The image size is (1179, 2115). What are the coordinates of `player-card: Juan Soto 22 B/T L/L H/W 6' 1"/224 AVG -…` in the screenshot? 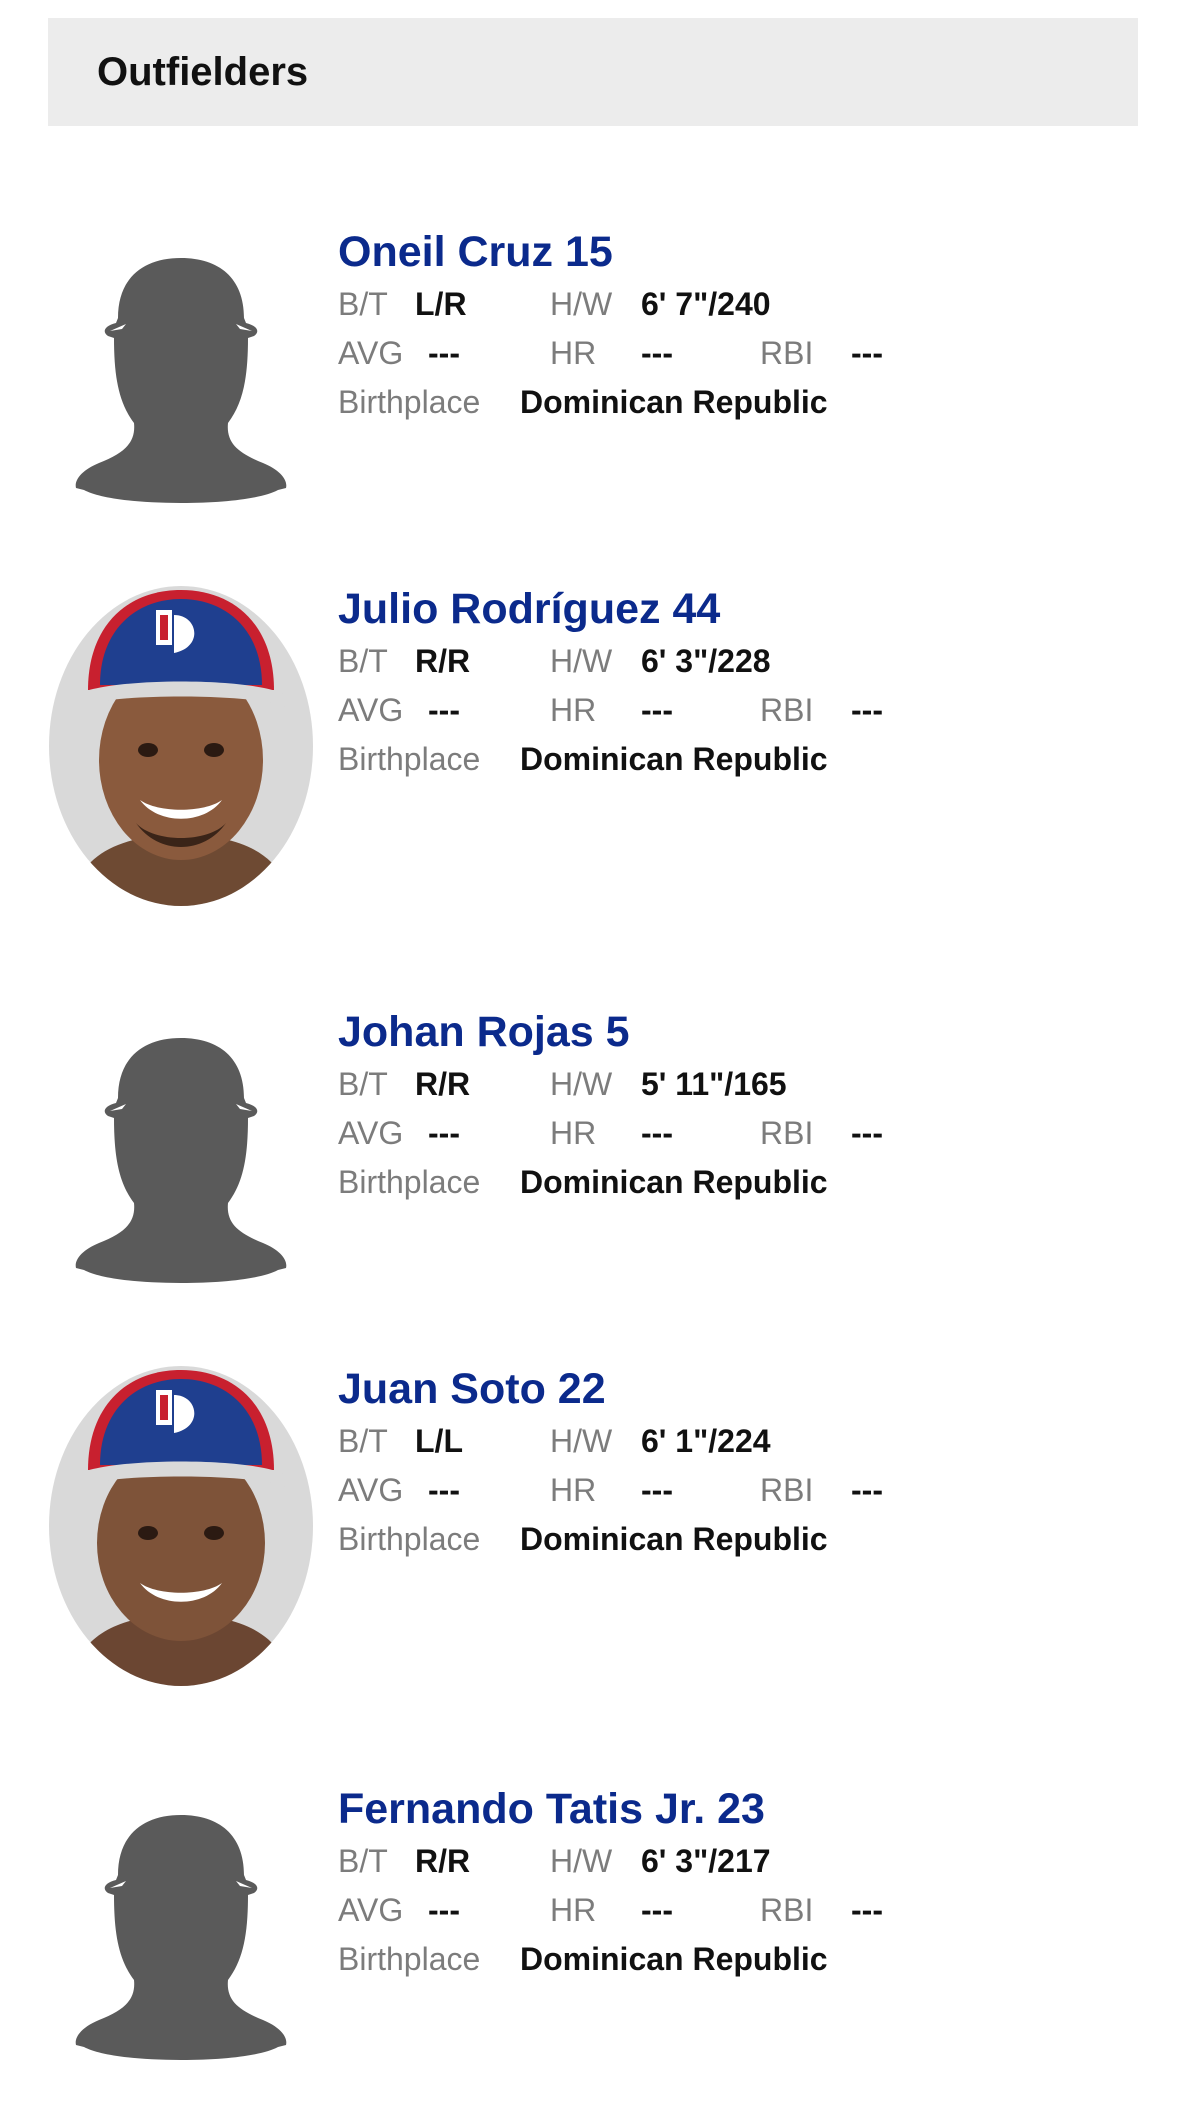 It's located at (593, 1530).